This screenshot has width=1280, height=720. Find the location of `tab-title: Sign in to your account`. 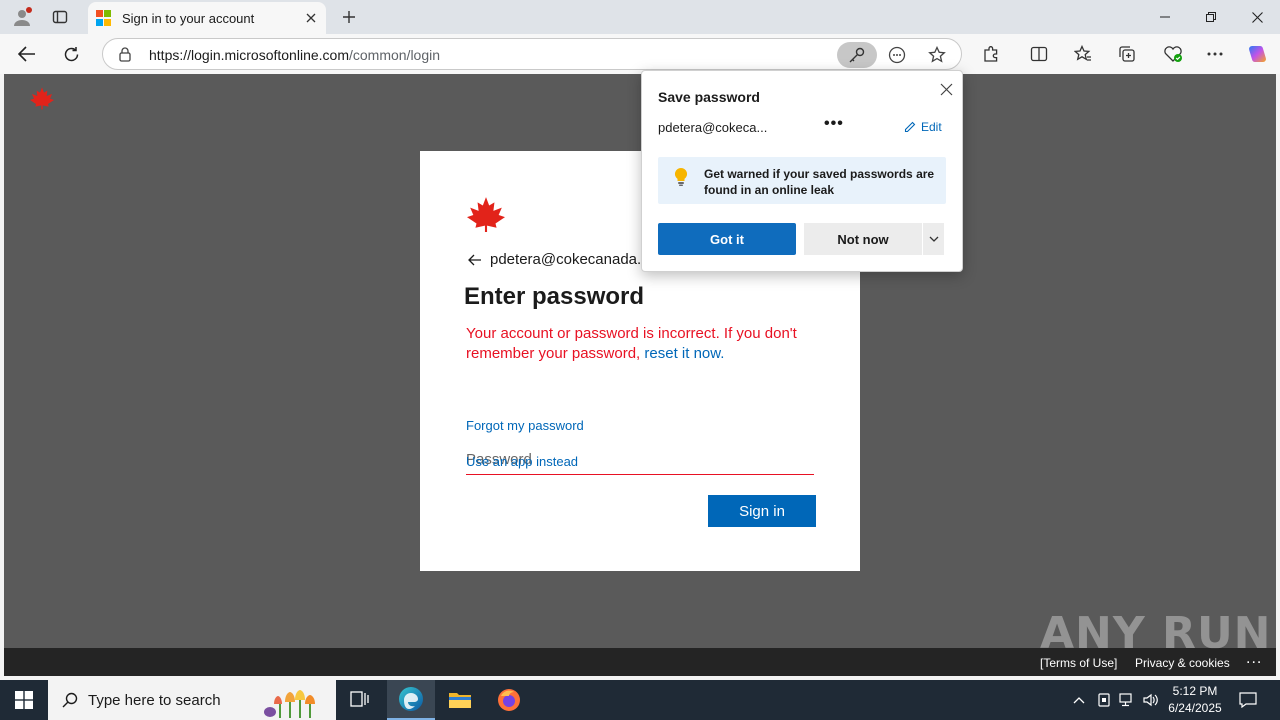

tab-title: Sign in to your account is located at coordinates (188, 18).